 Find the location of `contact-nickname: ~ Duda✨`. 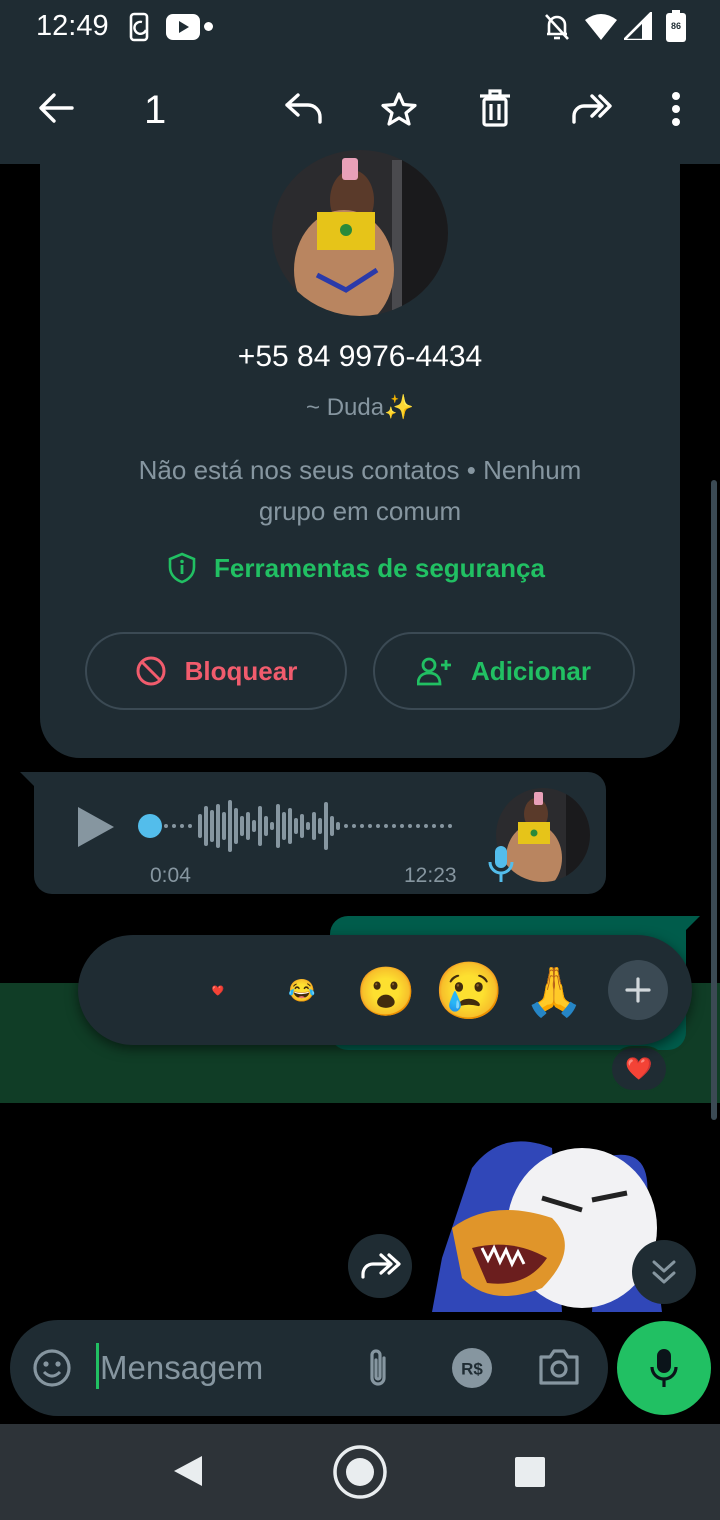

contact-nickname: ~ Duda✨ is located at coordinates (360, 407).